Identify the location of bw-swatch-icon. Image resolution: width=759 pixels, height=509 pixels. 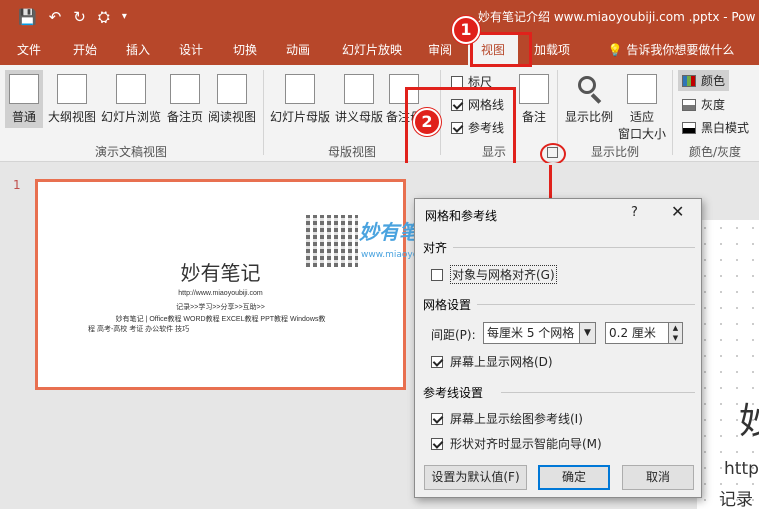
(689, 127).